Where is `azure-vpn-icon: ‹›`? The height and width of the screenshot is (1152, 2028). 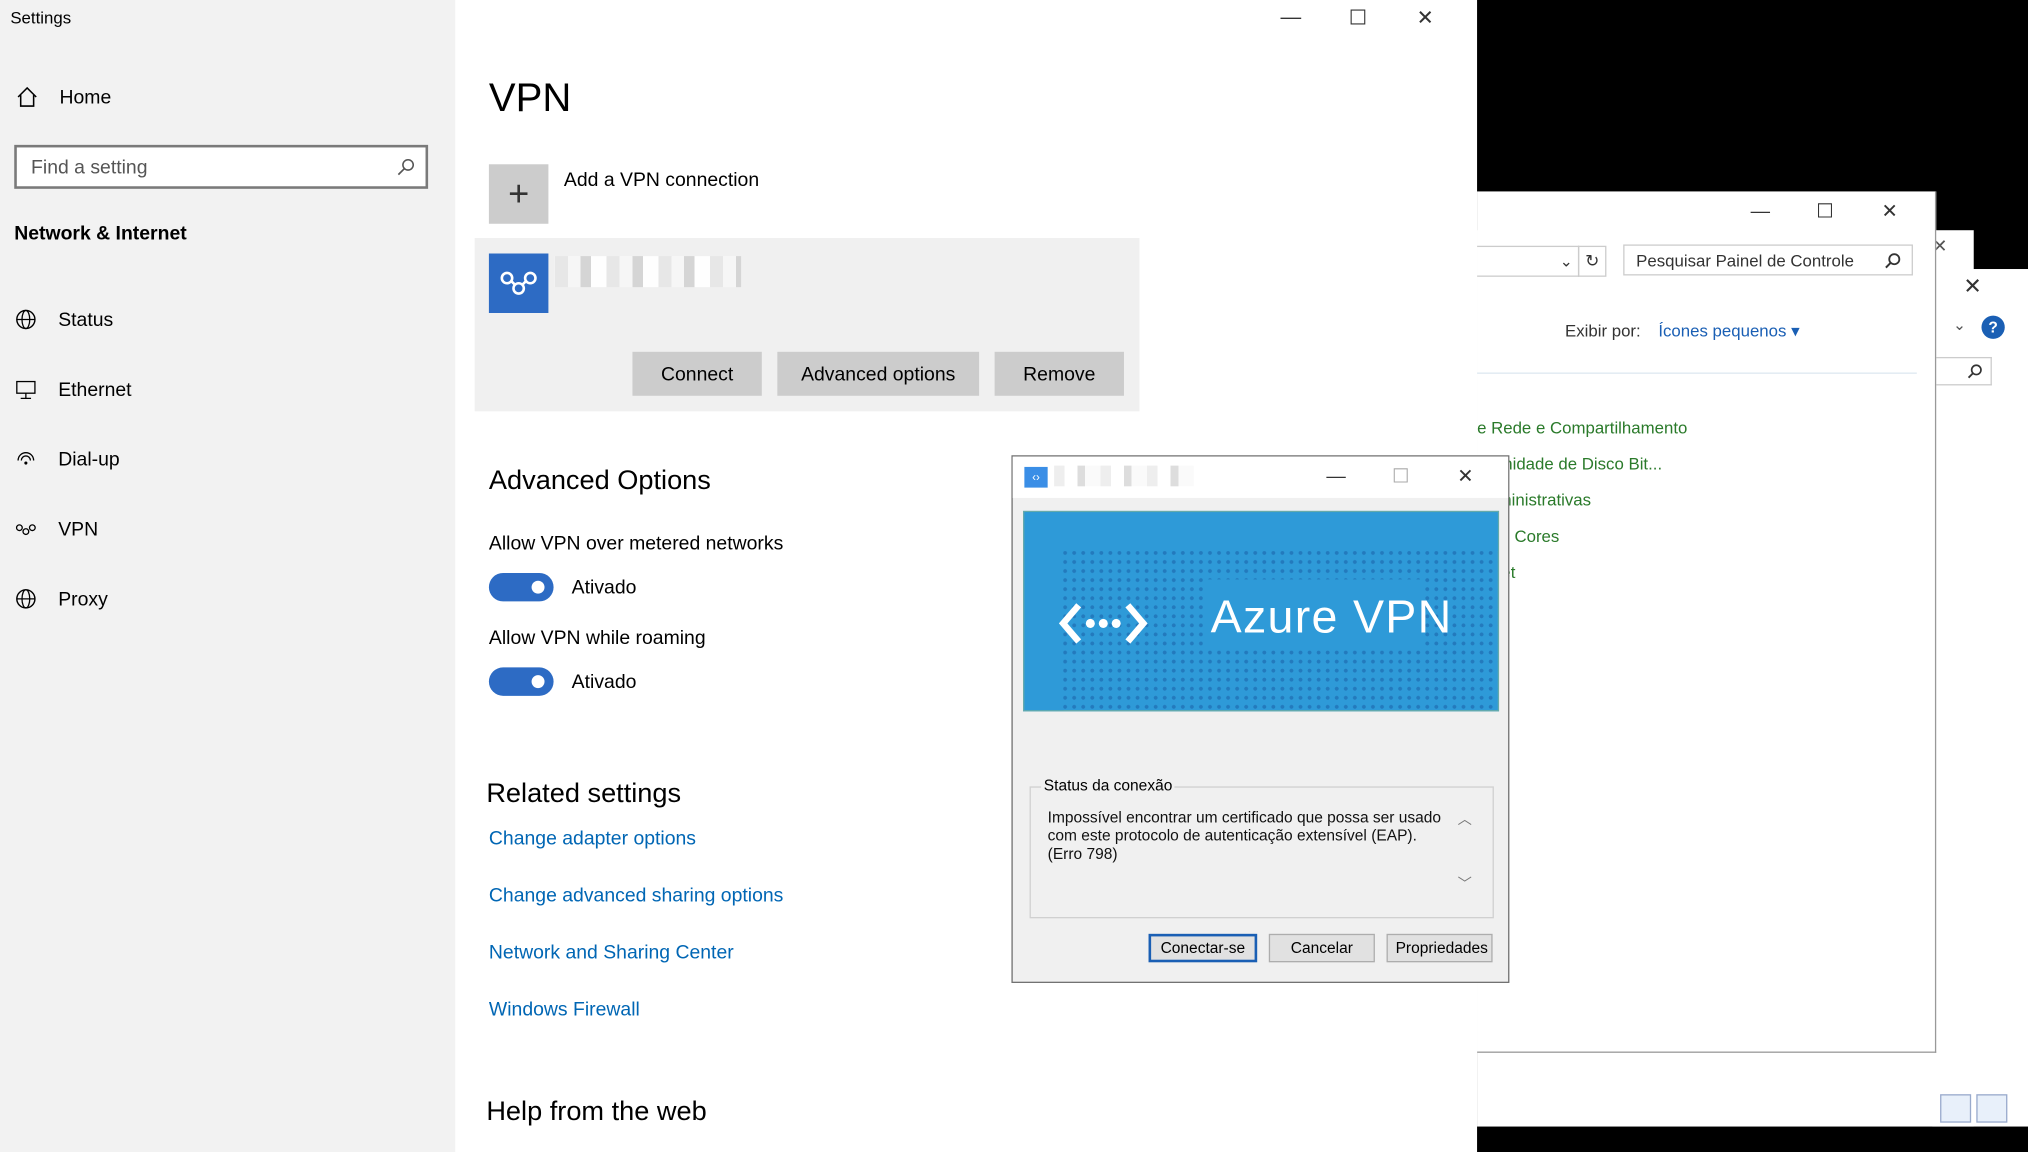
azure-vpn-icon: ‹› is located at coordinates (1036, 477).